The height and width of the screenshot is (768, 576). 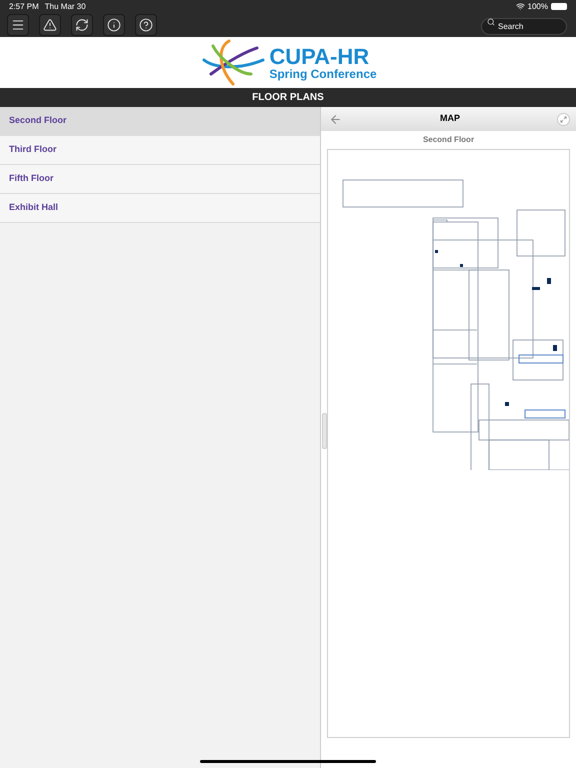 I want to click on warning-button, so click(x=50, y=25).